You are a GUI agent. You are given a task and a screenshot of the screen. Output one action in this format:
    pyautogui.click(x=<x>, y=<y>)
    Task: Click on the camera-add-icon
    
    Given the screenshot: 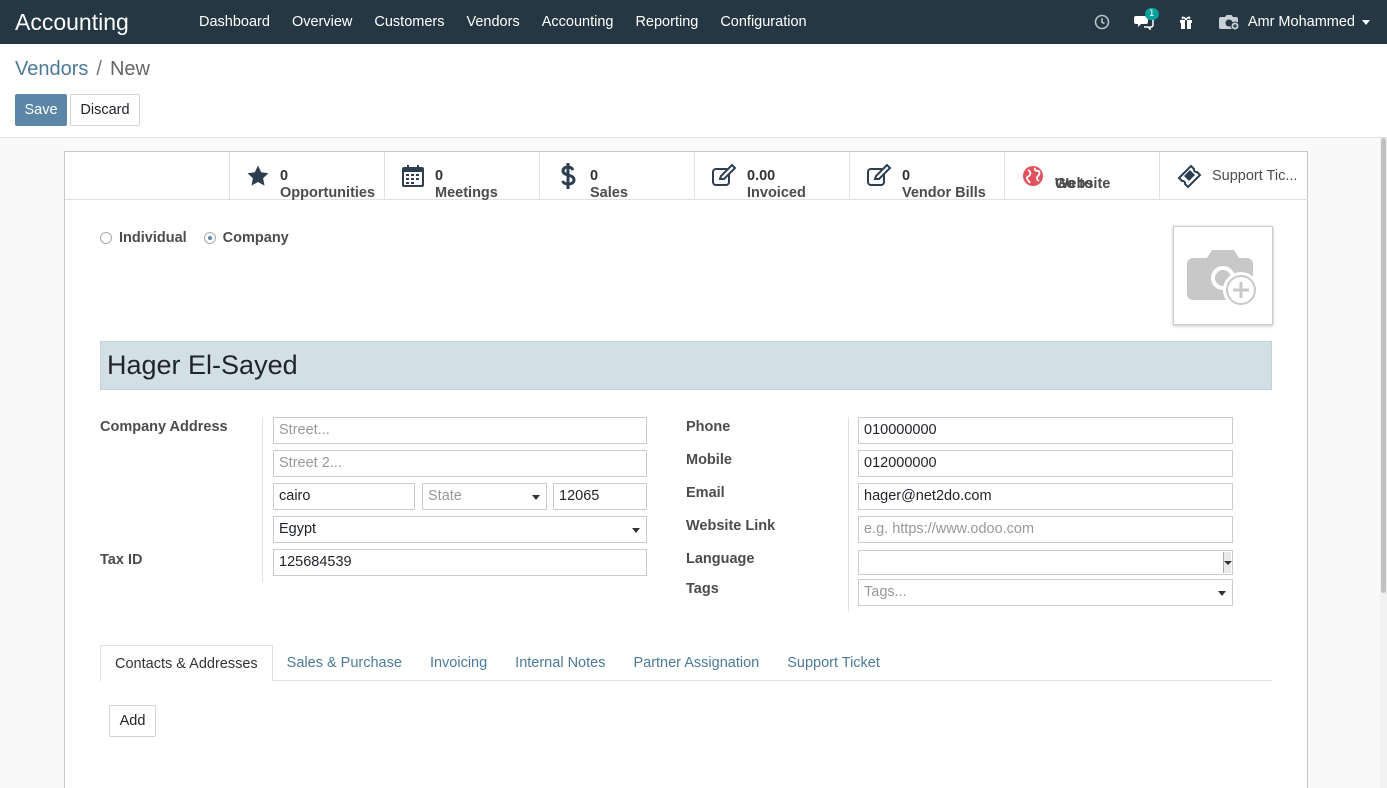 What is the action you would take?
    pyautogui.click(x=1223, y=278)
    